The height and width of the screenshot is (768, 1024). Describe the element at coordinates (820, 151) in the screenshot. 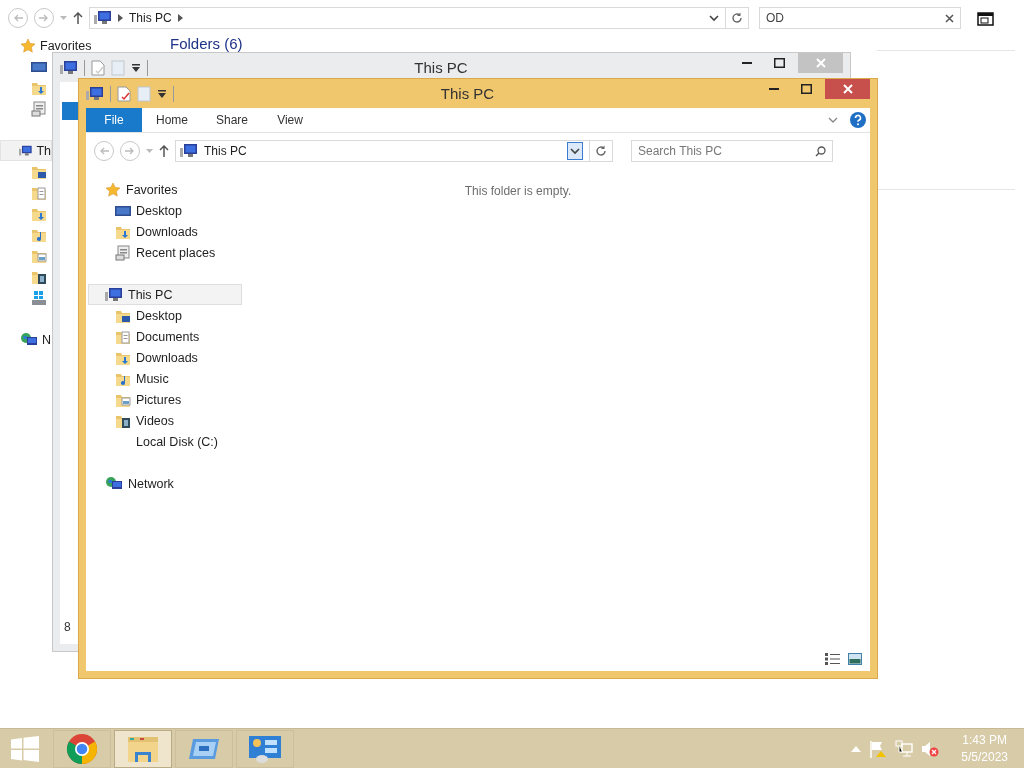

I see `search-icon` at that location.